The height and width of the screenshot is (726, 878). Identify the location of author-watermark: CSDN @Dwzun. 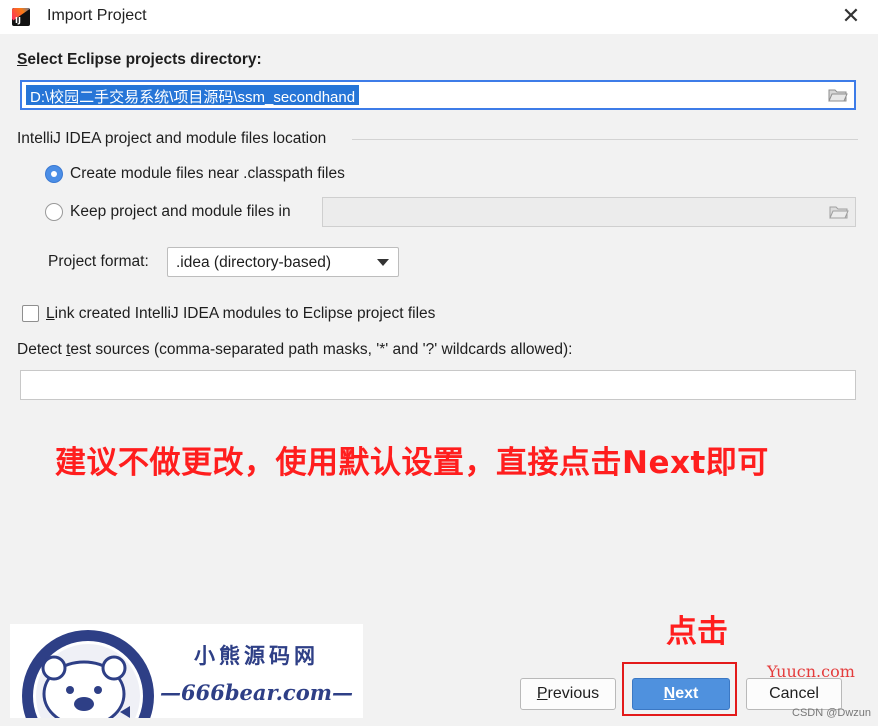
(832, 713).